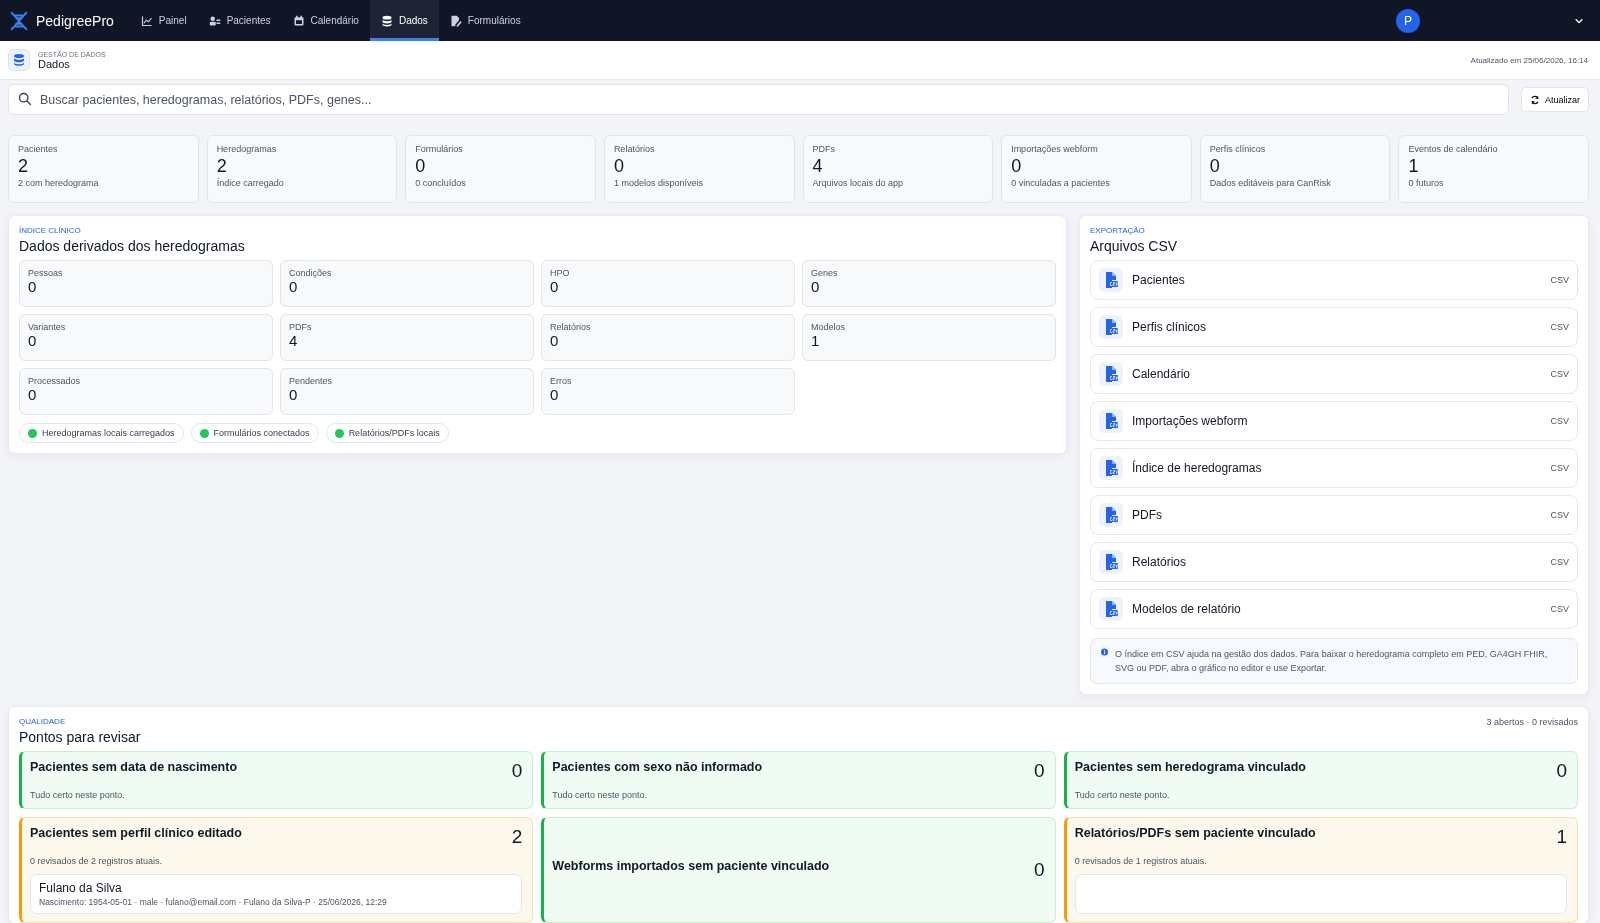 This screenshot has width=1600, height=923. I want to click on check-note: 0 revisados de 2 registros atuais., so click(97, 861).